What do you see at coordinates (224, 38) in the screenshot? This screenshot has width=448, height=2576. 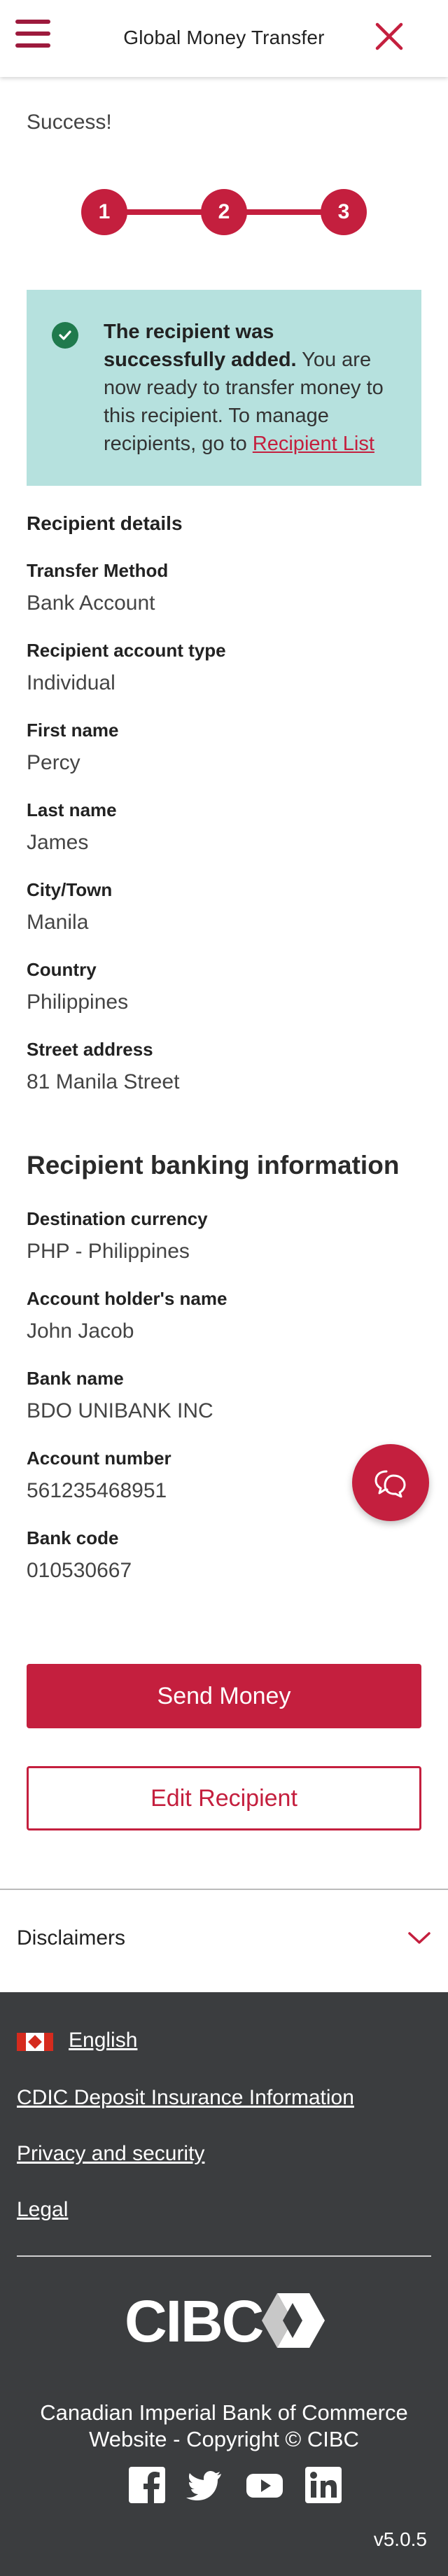 I see `app-header: Global Money Transfer` at bounding box center [224, 38].